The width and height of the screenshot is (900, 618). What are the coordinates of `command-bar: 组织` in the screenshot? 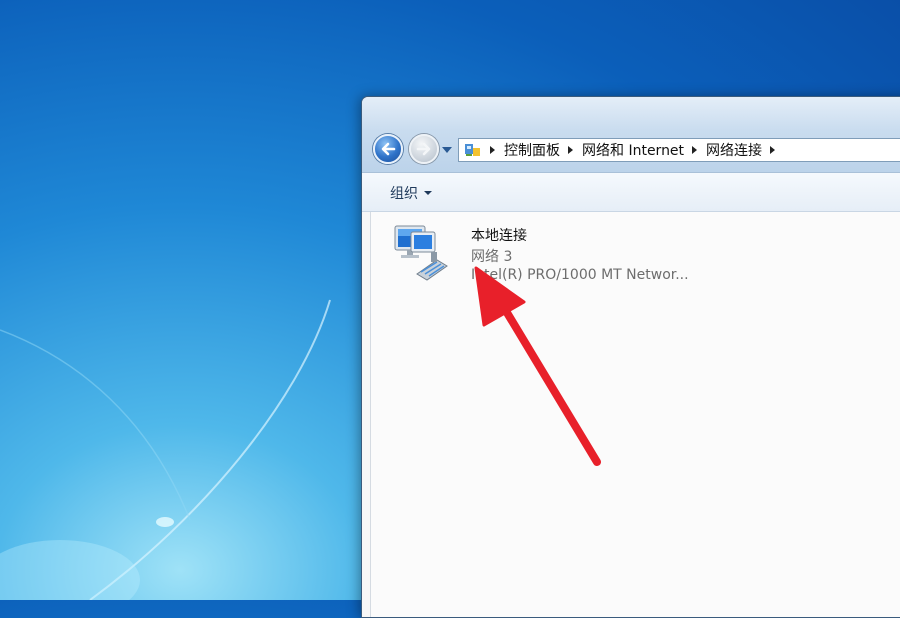 It's located at (631, 192).